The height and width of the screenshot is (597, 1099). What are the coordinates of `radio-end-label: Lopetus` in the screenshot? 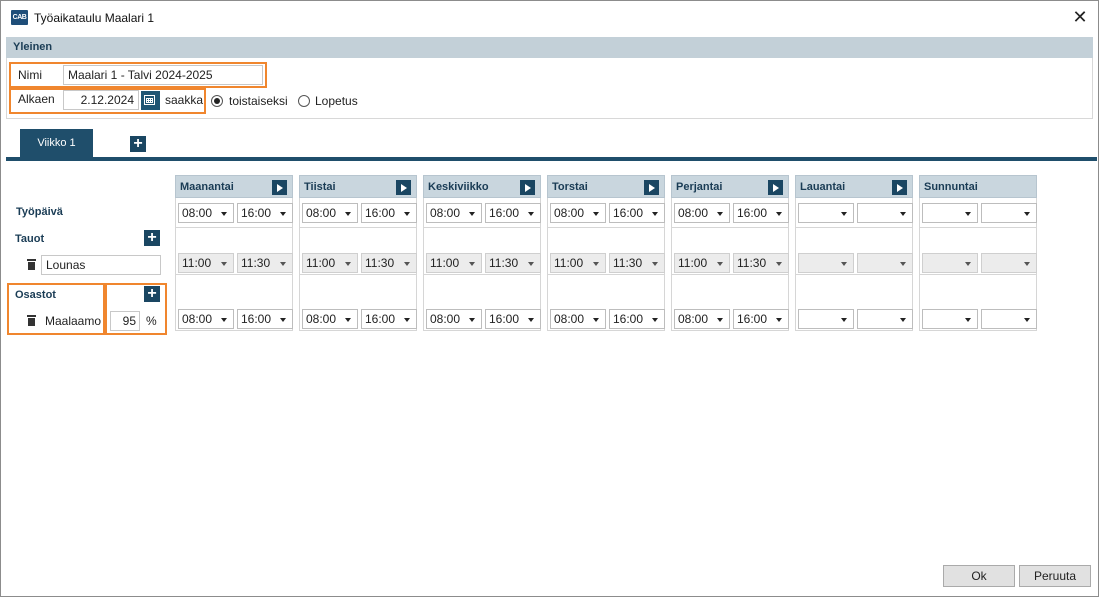 It's located at (336, 101).